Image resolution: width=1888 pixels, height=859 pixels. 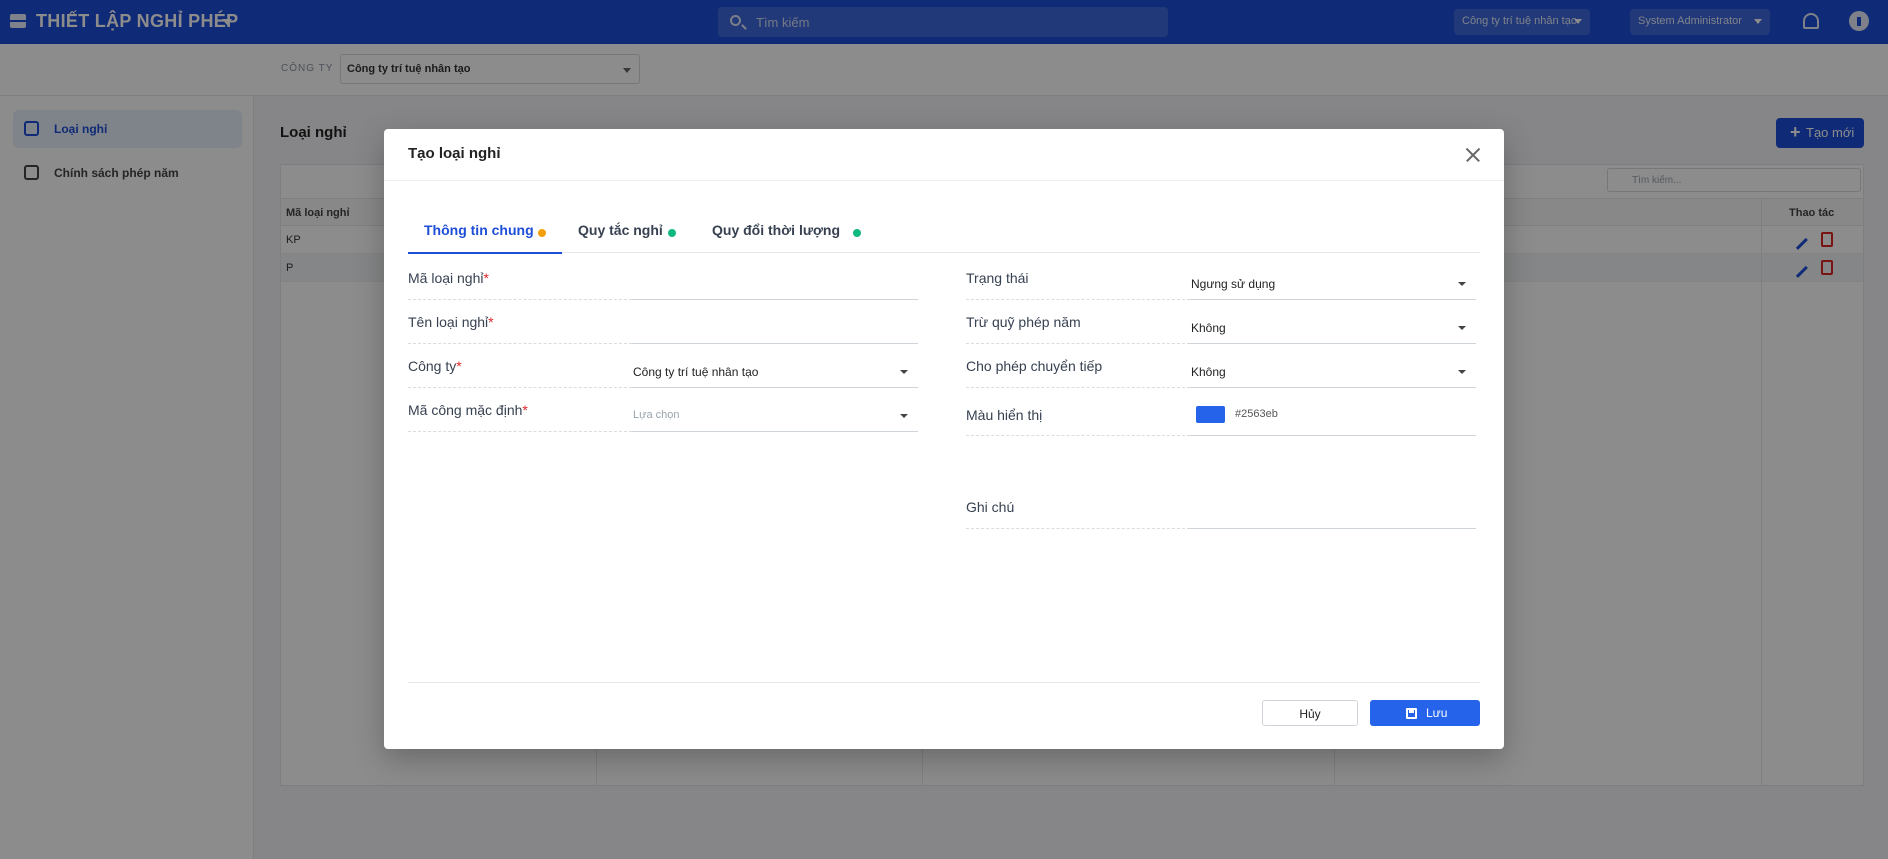 I want to click on tab-leave-rules: Quy tắc nghỉ, so click(x=629, y=231).